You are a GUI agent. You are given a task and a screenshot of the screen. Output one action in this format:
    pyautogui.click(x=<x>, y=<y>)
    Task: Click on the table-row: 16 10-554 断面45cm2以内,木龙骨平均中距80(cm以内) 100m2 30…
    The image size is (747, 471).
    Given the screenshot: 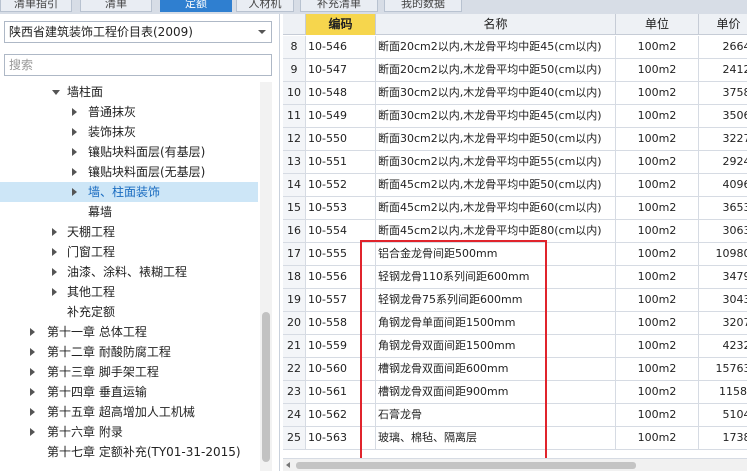 What is the action you would take?
    pyautogui.click(x=515, y=231)
    